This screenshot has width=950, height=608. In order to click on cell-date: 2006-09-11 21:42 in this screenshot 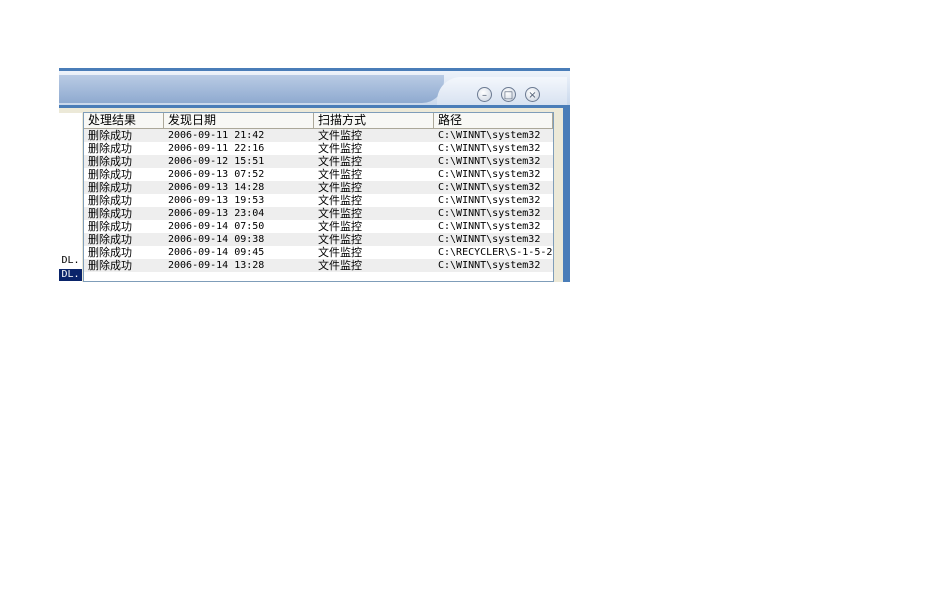, I will do `click(216, 135)`.